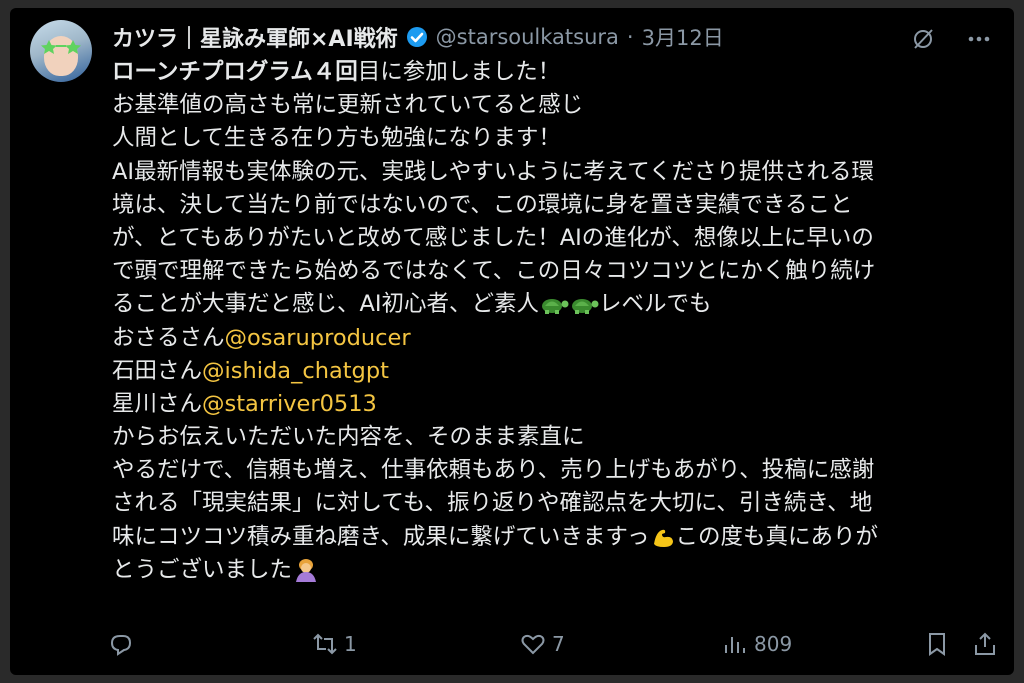 The image size is (1024, 683). What do you see at coordinates (295, 371) in the screenshot?
I see `mention-link: @ishida_chatgpt` at bounding box center [295, 371].